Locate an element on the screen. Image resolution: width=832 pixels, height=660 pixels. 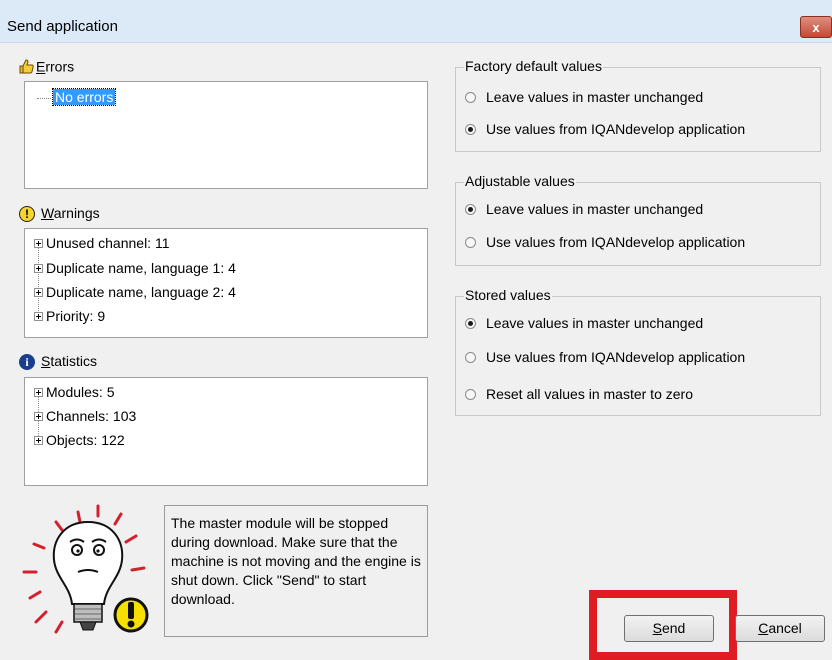
table-row: Modules: 5 is located at coordinates (74, 394).